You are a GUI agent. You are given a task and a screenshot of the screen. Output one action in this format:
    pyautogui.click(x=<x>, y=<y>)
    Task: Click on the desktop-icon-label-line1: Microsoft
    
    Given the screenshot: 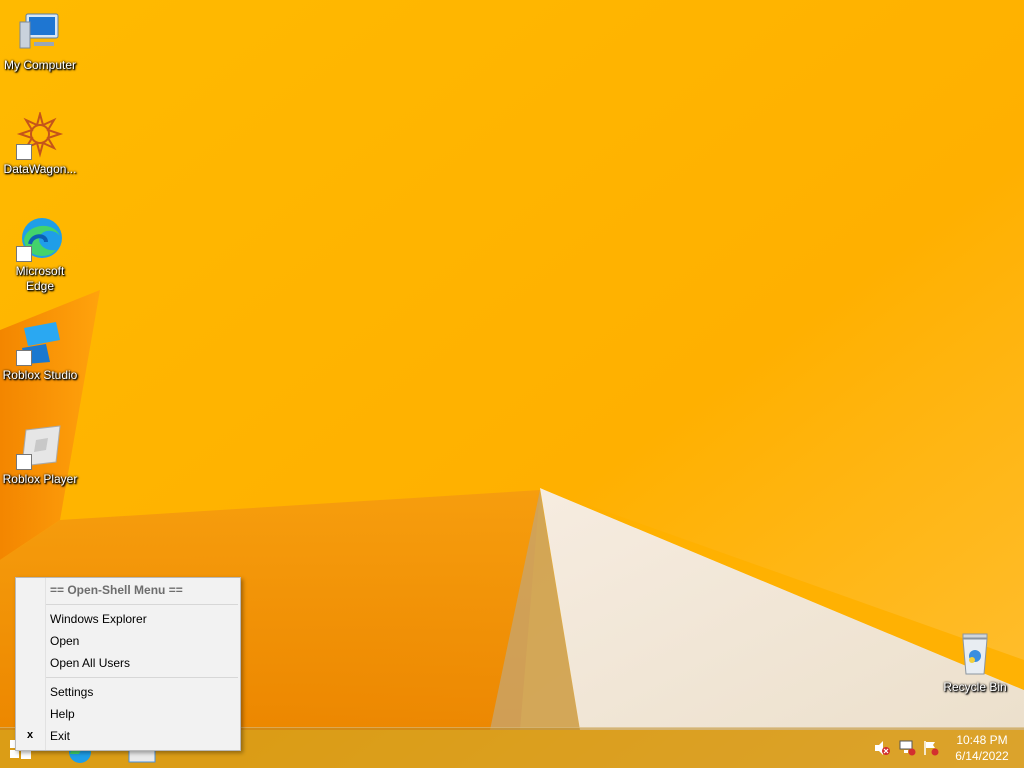 What is the action you would take?
    pyautogui.click(x=40, y=271)
    